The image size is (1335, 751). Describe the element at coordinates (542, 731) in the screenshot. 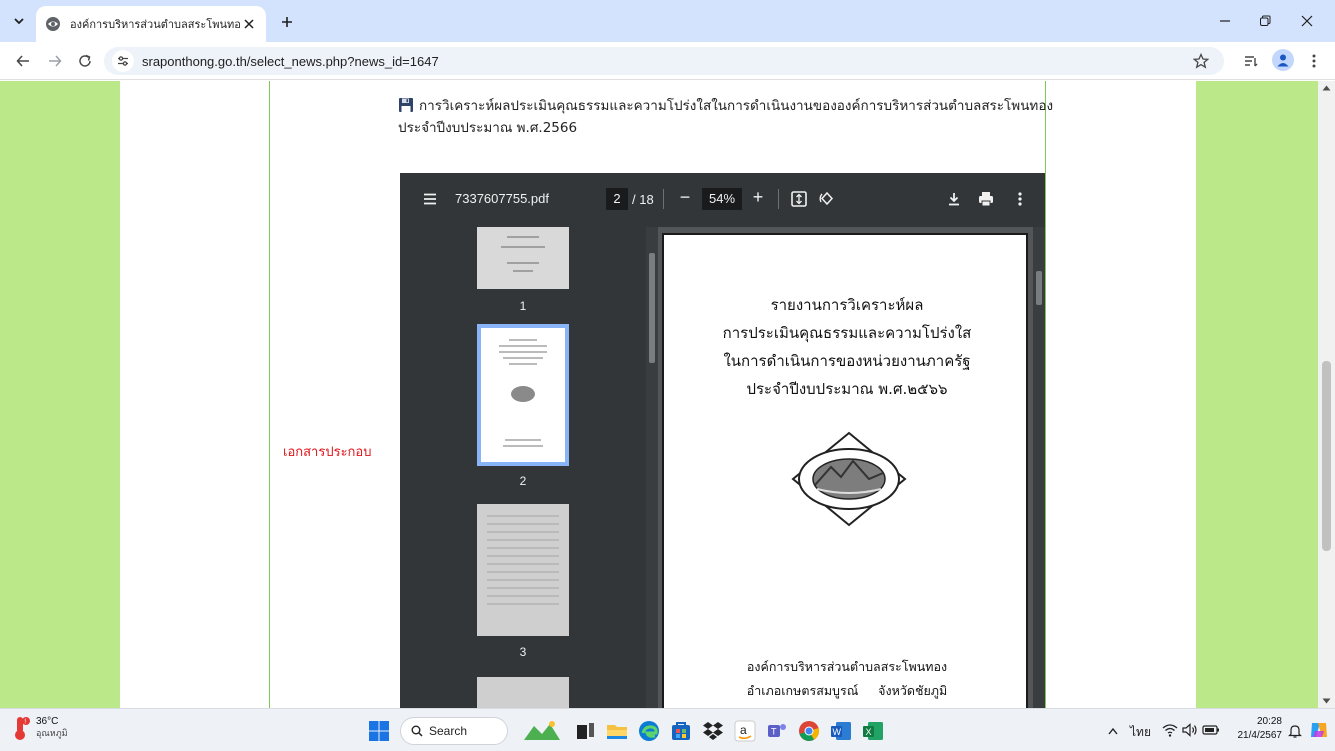

I see `landscape-widget-icon` at that location.